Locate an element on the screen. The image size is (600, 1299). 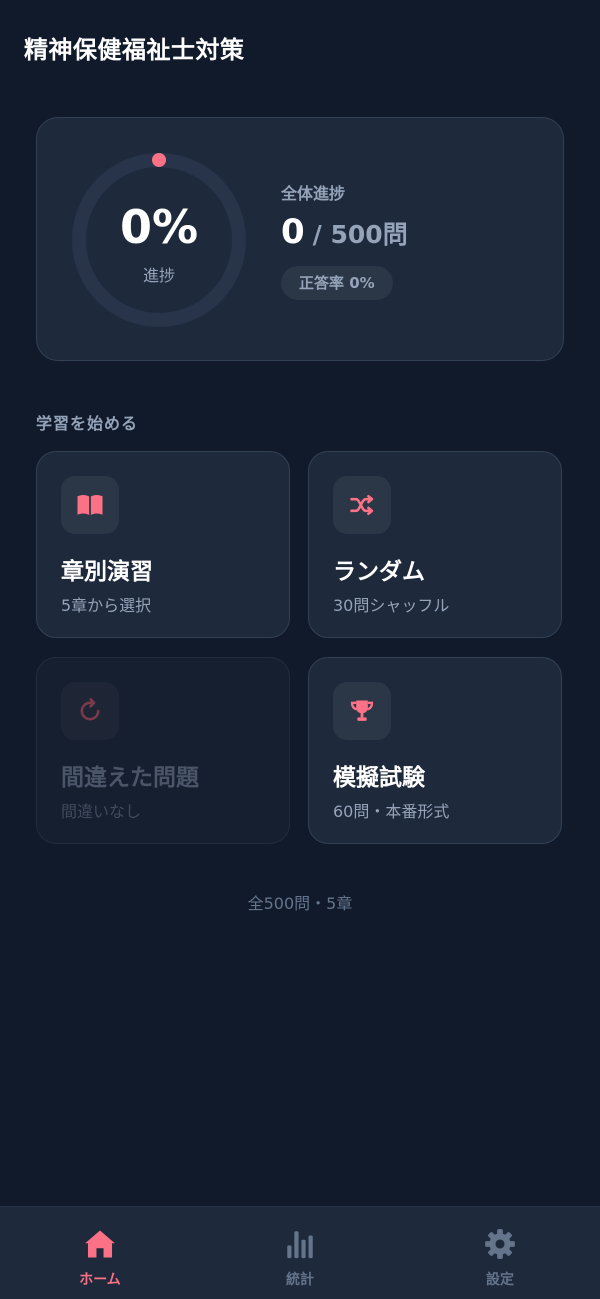
random-card: ランダム 30問シャッフル is located at coordinates (435, 544).